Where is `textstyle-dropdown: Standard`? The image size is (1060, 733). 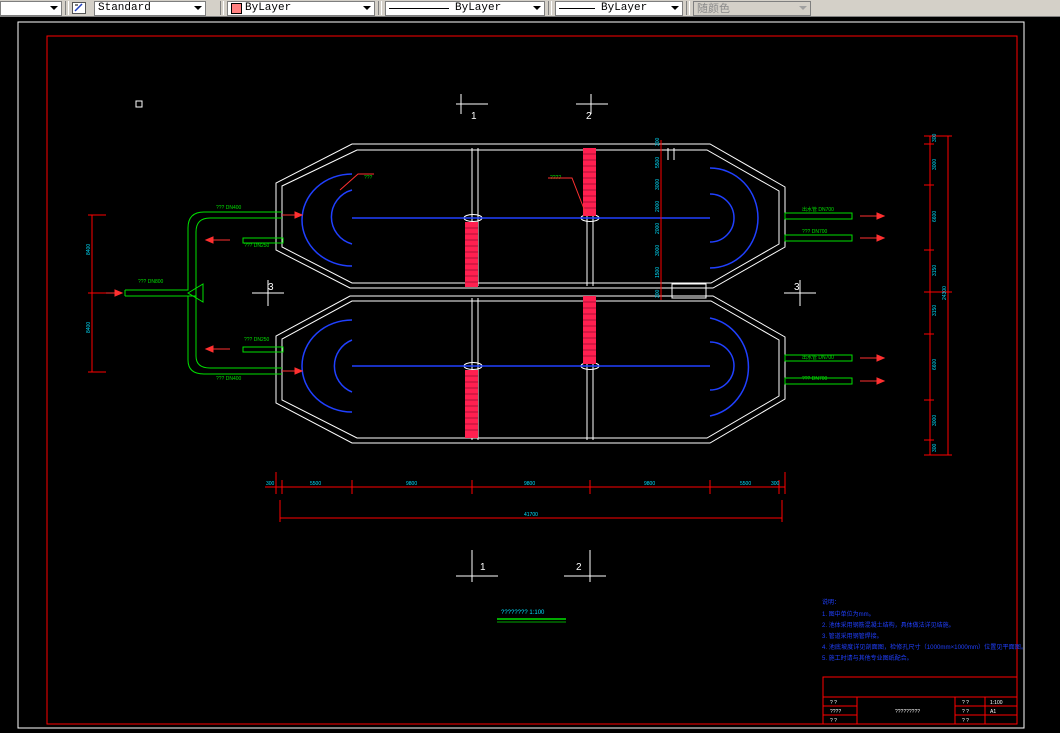
textstyle-dropdown: Standard is located at coordinates (150, 8).